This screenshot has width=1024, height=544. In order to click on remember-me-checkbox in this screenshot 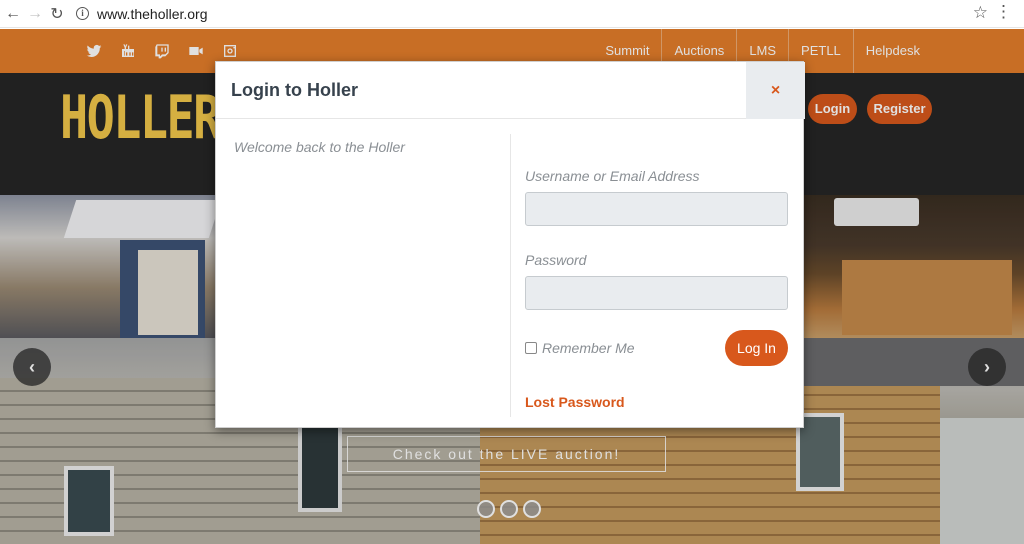, I will do `click(531, 348)`.